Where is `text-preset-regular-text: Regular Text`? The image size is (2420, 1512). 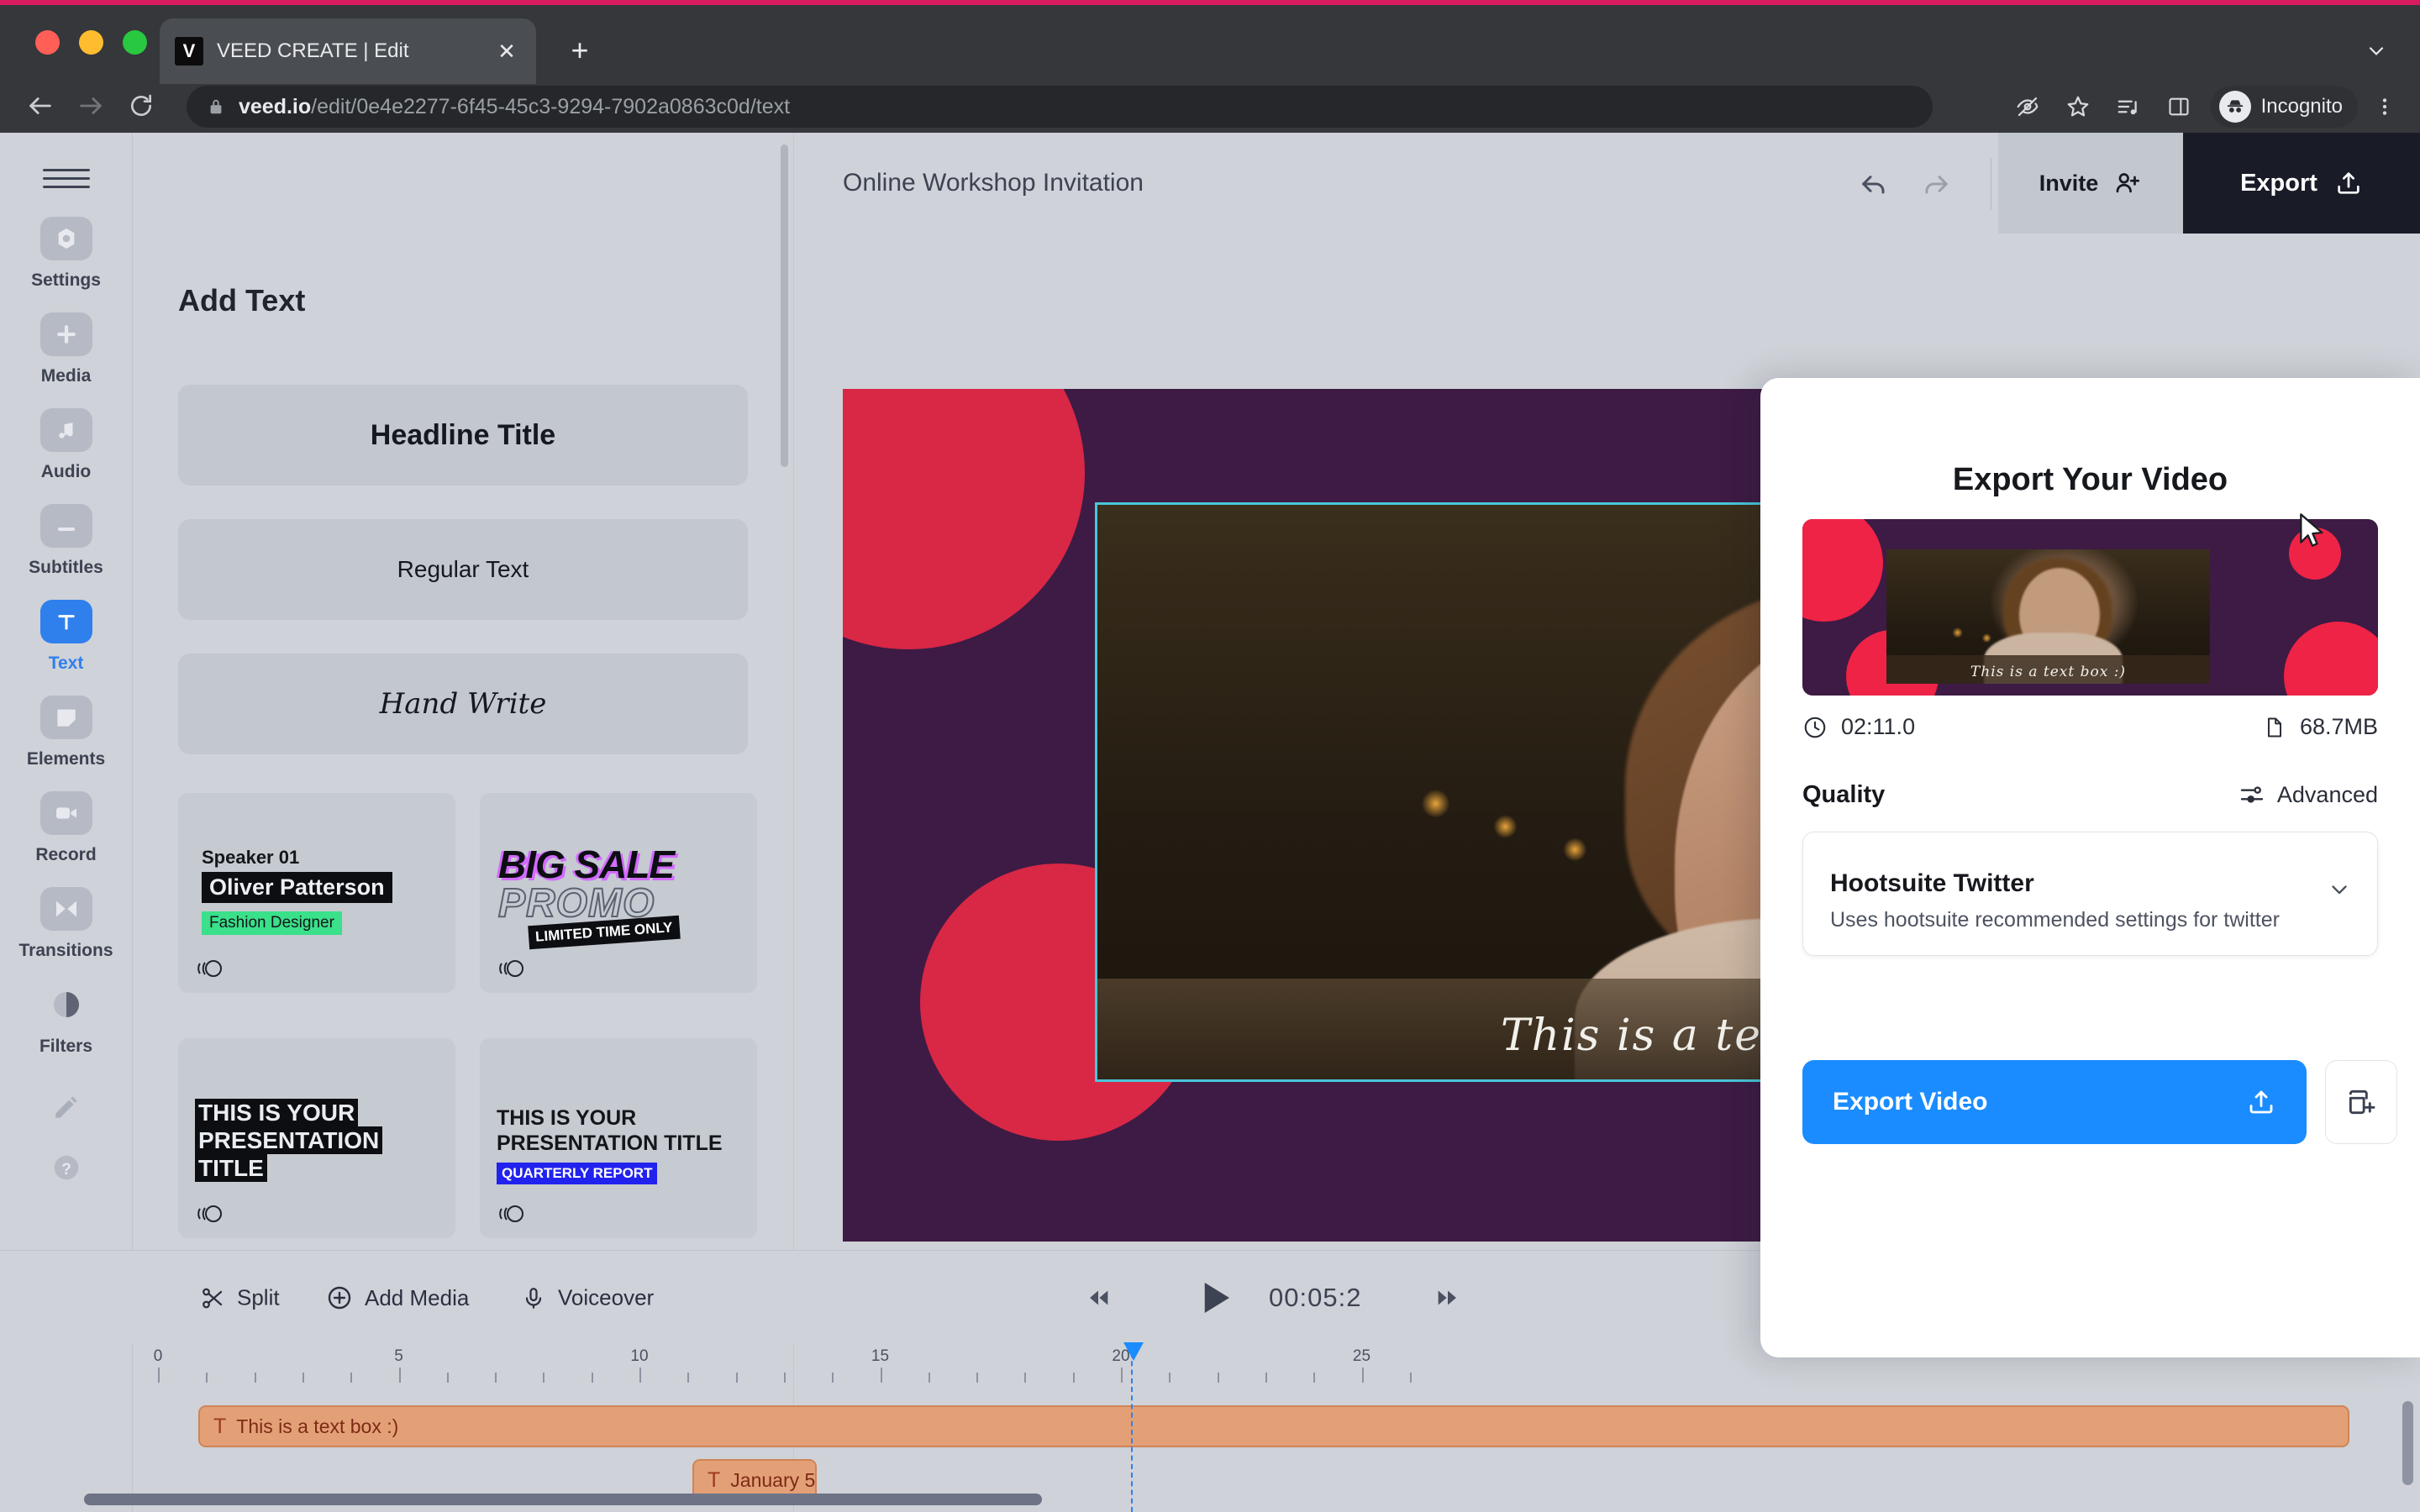 text-preset-regular-text: Regular Text is located at coordinates (463, 569).